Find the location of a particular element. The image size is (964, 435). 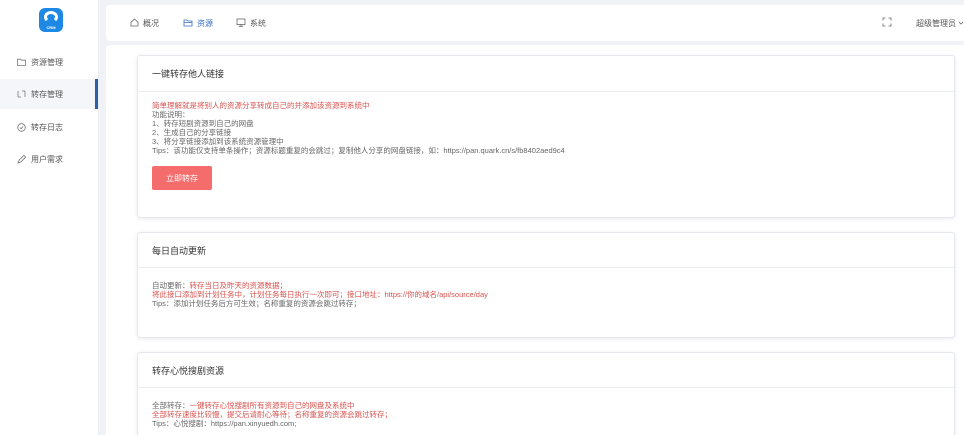

chevron-down-icon is located at coordinates (961, 23).